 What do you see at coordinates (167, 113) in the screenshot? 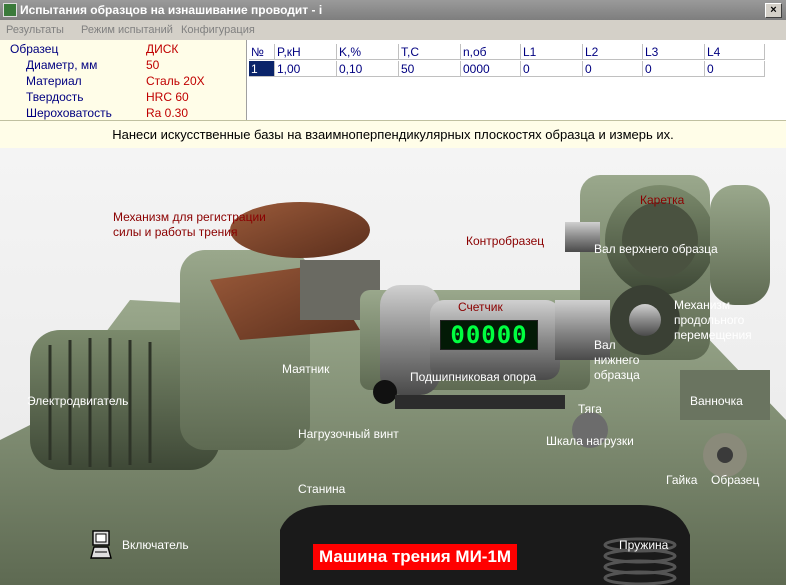
I see `roughness-value: Ra 0.30` at bounding box center [167, 113].